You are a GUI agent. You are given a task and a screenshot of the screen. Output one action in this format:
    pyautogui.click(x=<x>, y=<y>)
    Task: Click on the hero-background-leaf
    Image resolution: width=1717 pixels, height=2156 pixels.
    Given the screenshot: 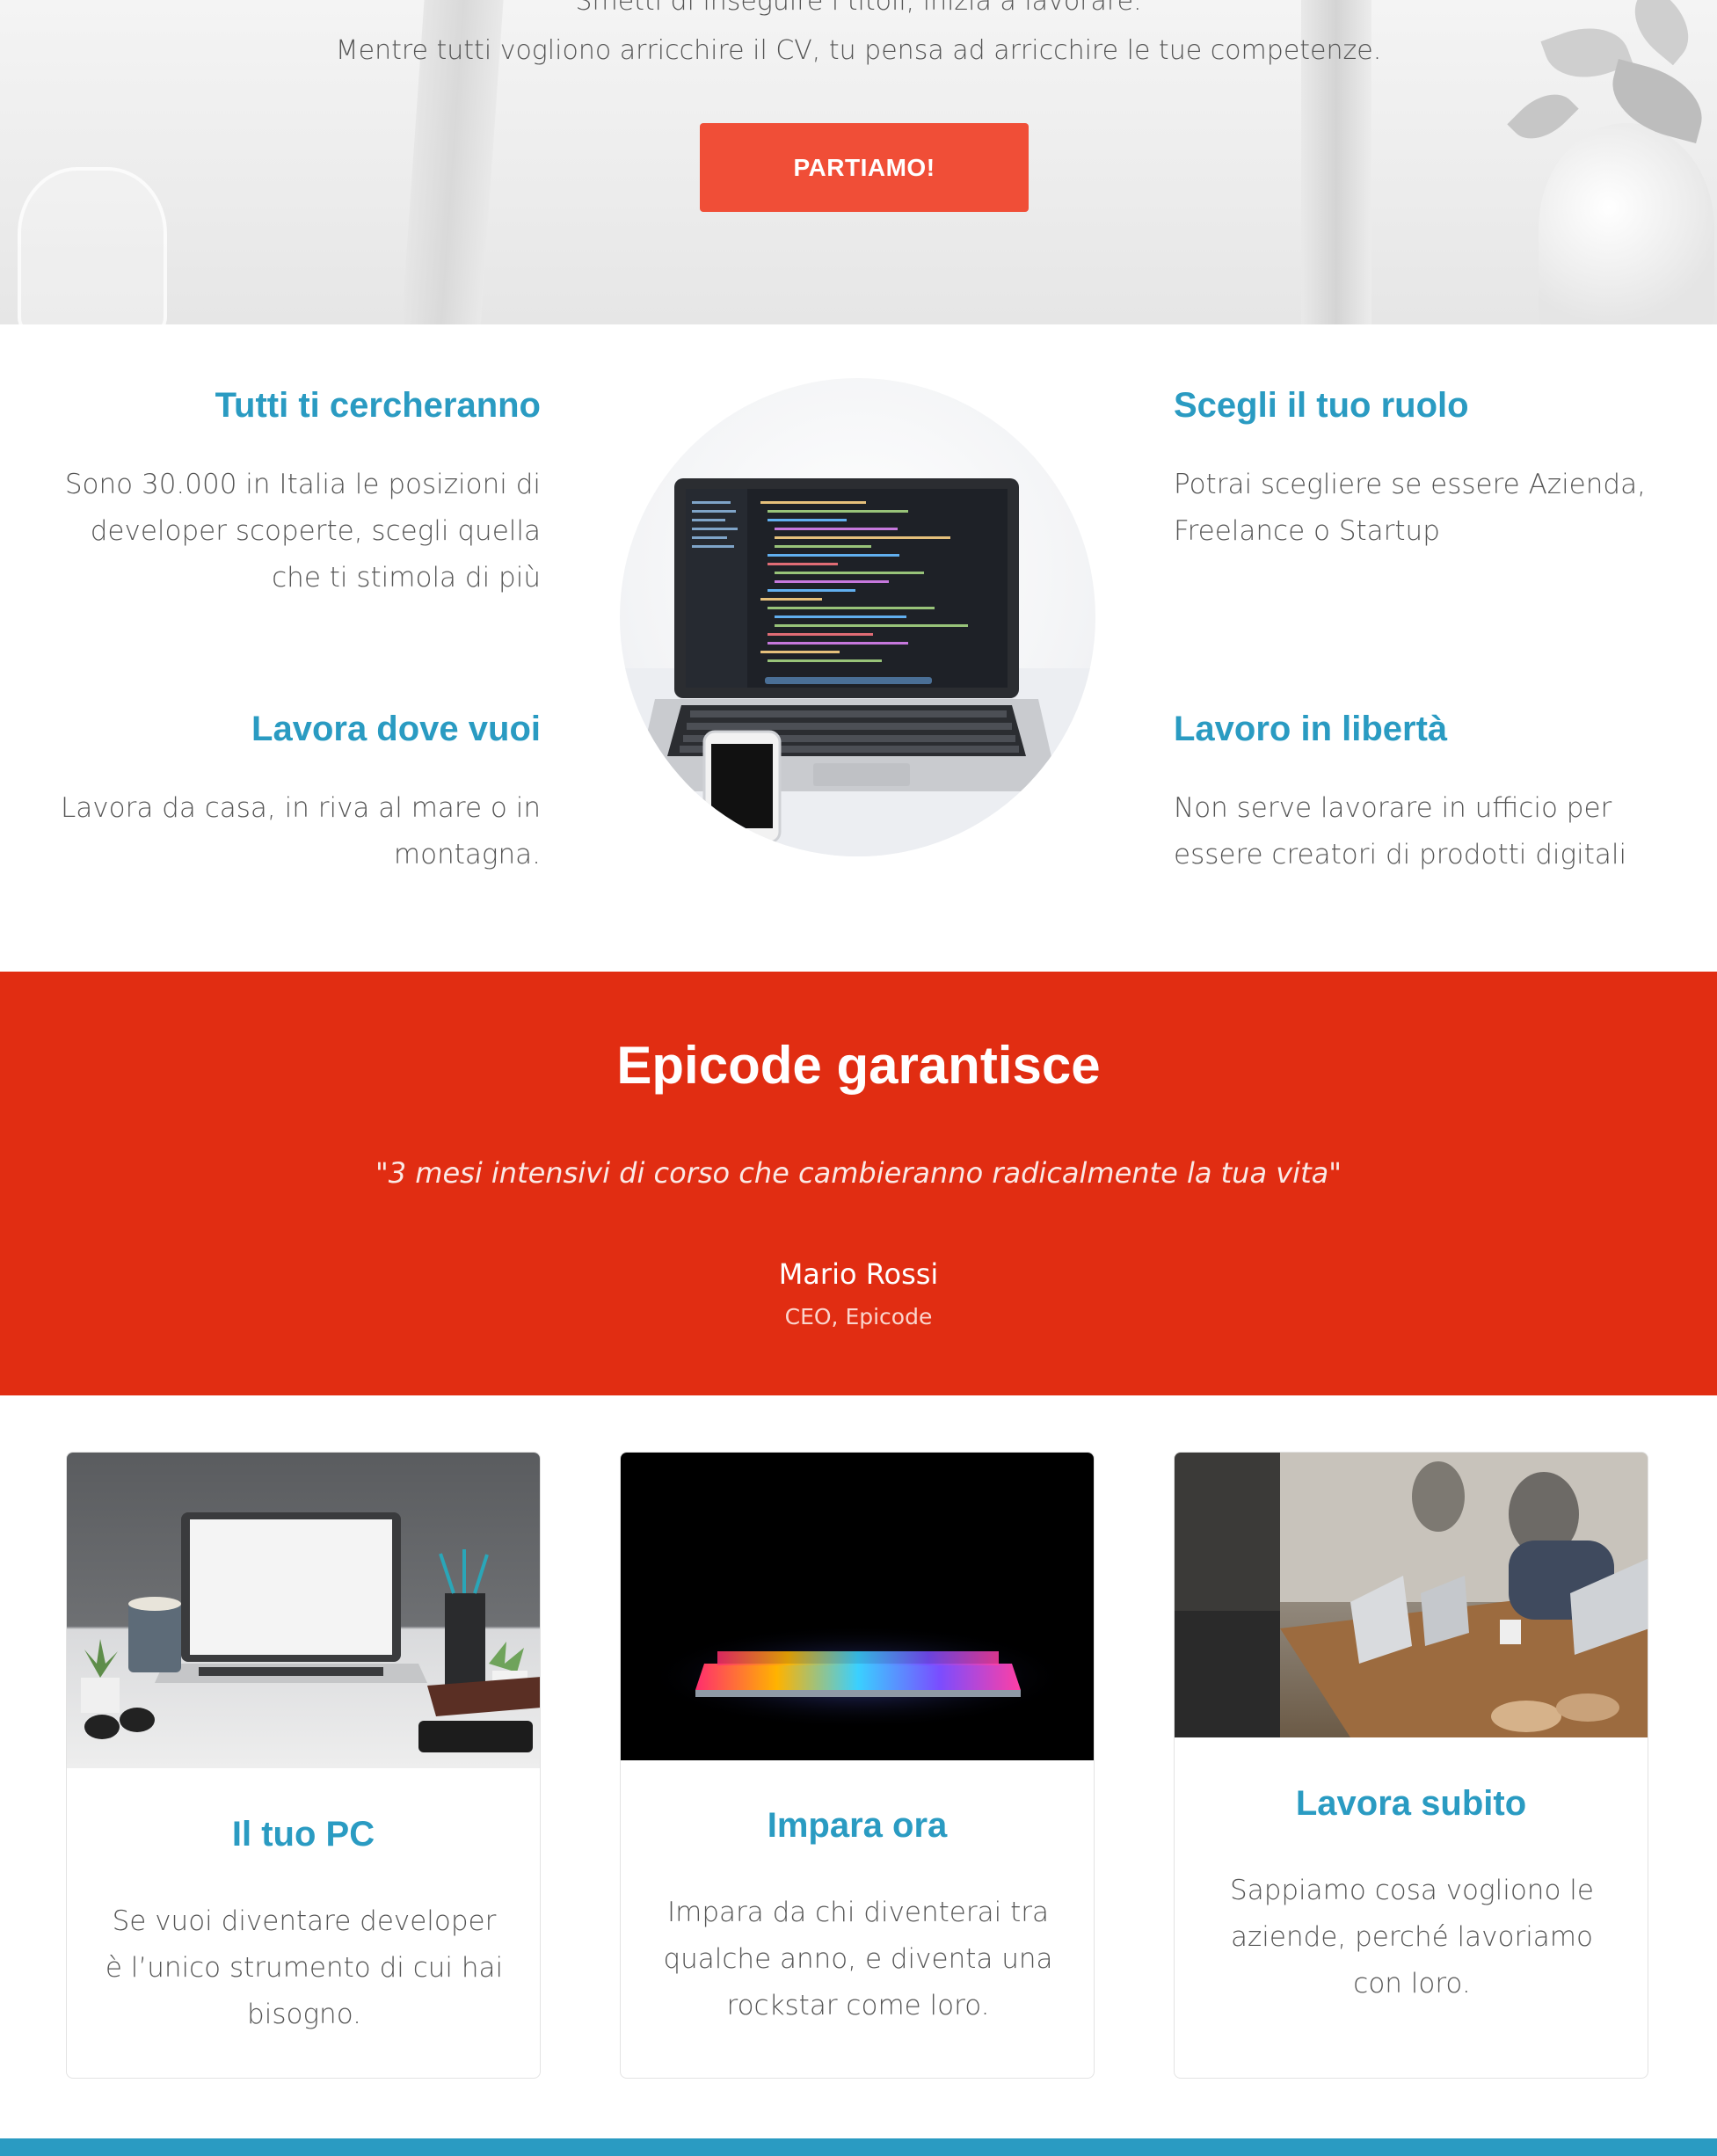 What is the action you would take?
    pyautogui.click(x=1543, y=116)
    